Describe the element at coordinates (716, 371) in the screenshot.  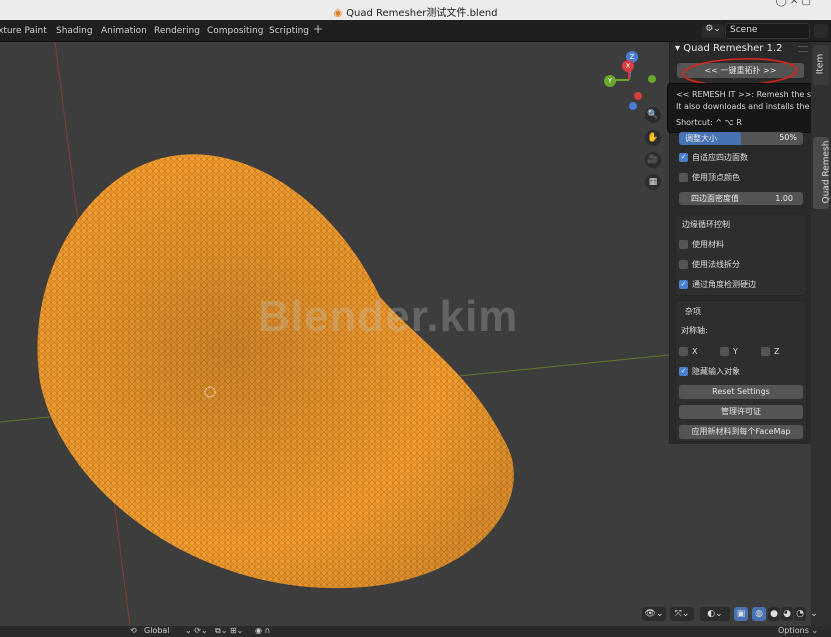
I see `hide-input-label: 隐藏输入对象` at that location.